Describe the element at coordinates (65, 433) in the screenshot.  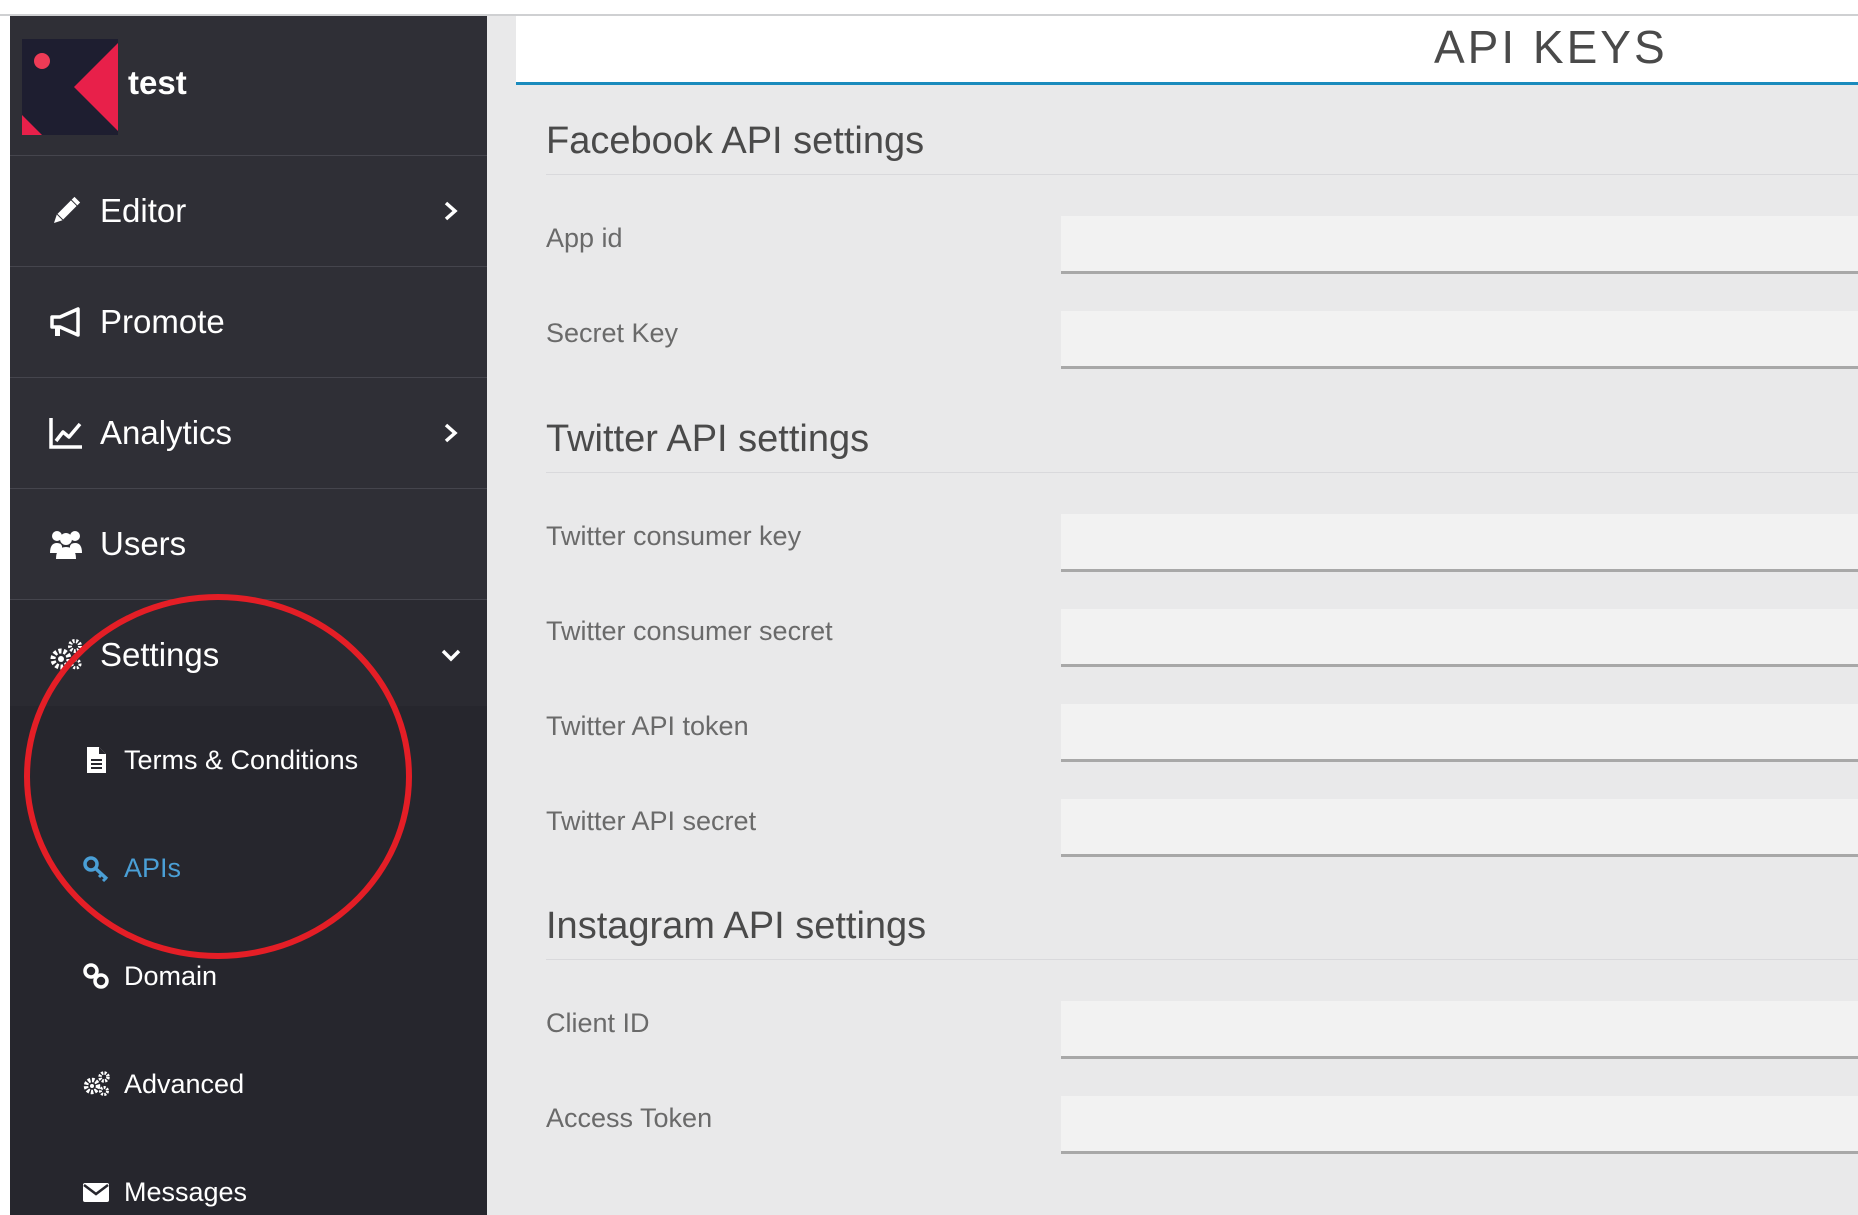
I see `line-chart-icon` at that location.